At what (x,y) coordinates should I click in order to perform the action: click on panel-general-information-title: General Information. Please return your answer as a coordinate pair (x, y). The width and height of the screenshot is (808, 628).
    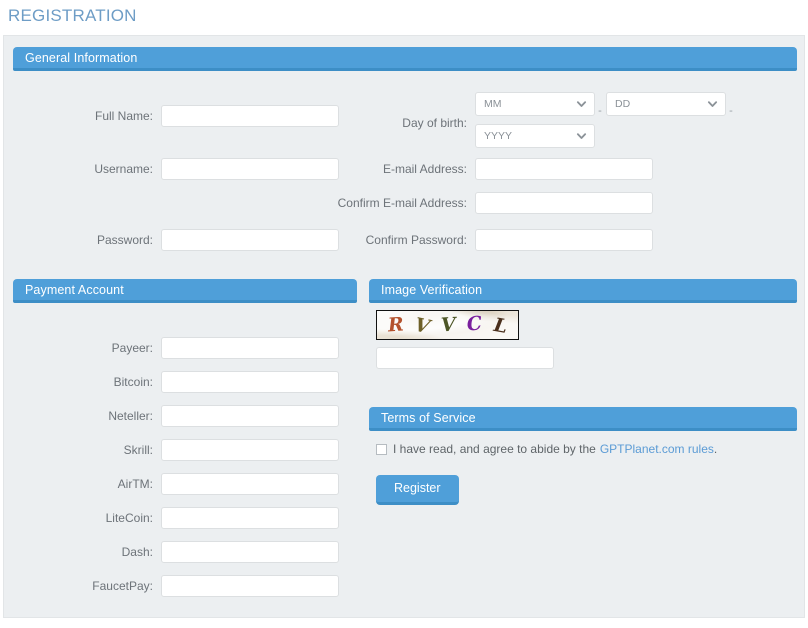
    Looking at the image, I should click on (405, 59).